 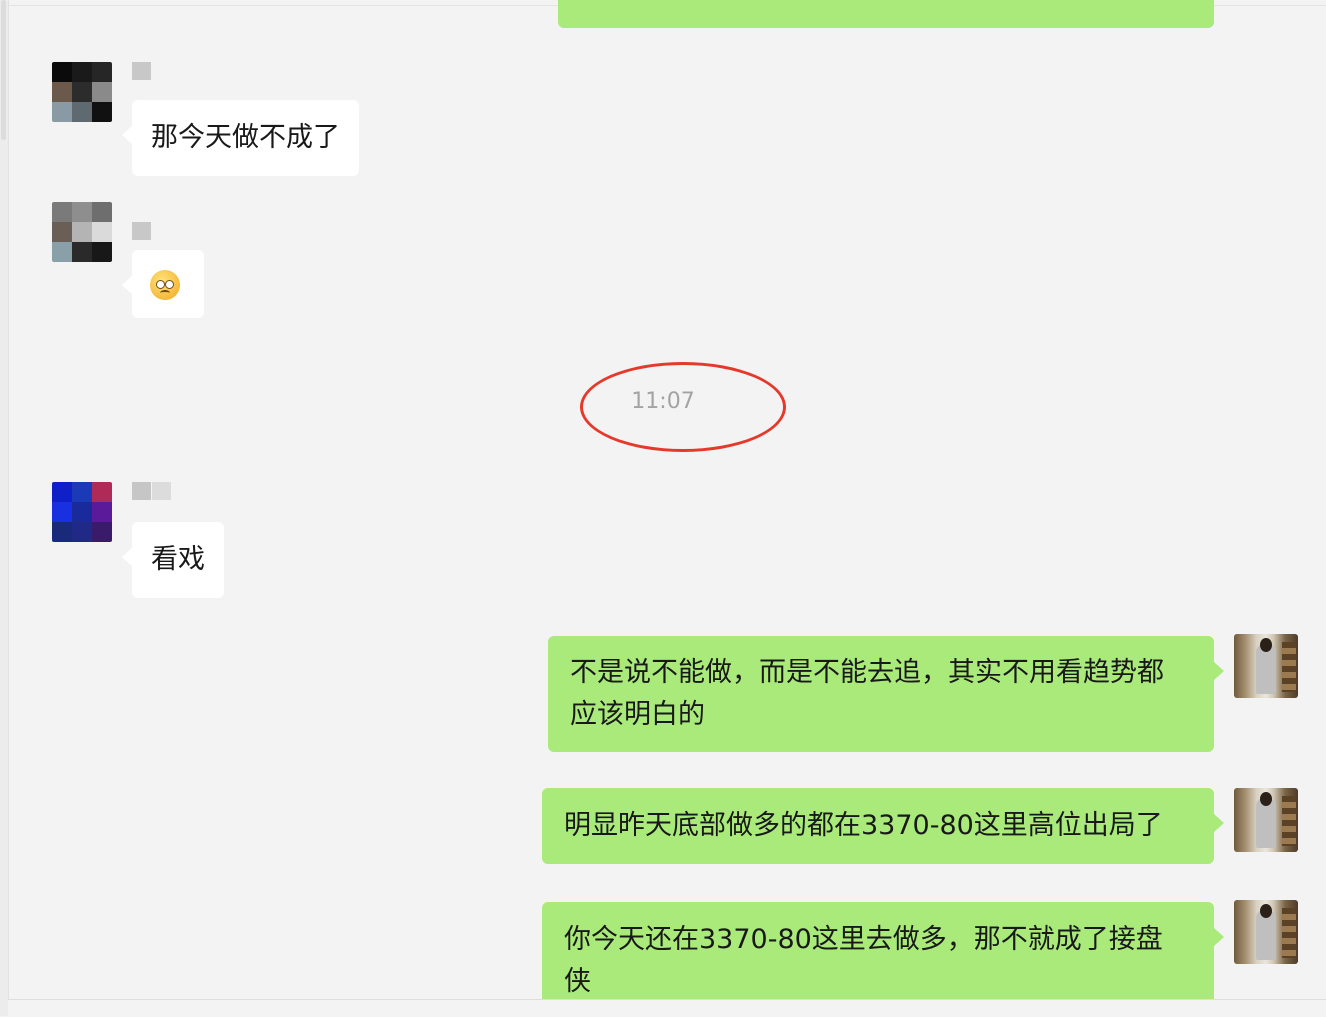 I want to click on sent-message-bubble: 明显昨天底部做多的都在3370-80这里高位出局了, so click(x=883, y=826).